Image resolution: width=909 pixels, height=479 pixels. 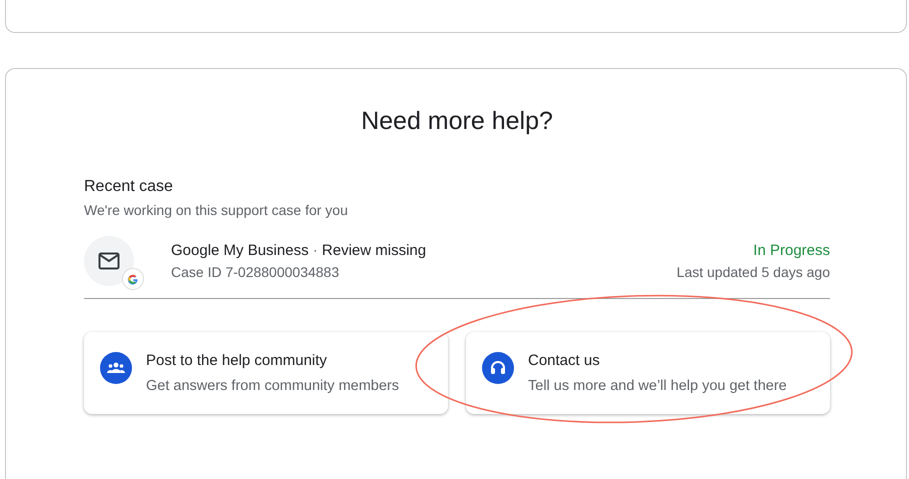 I want to click on case-status: In Progress, so click(x=791, y=250).